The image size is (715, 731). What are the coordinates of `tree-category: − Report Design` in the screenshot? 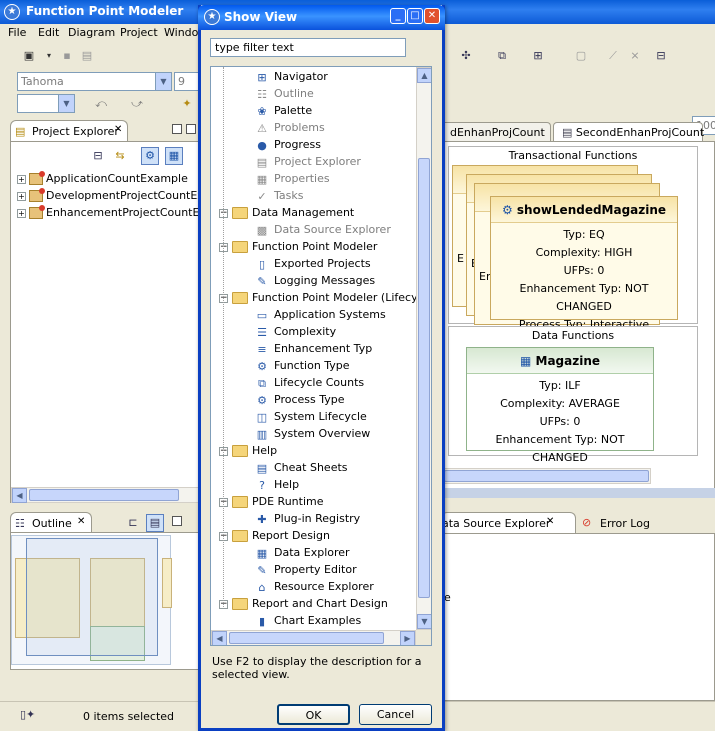 It's located at (274, 535).